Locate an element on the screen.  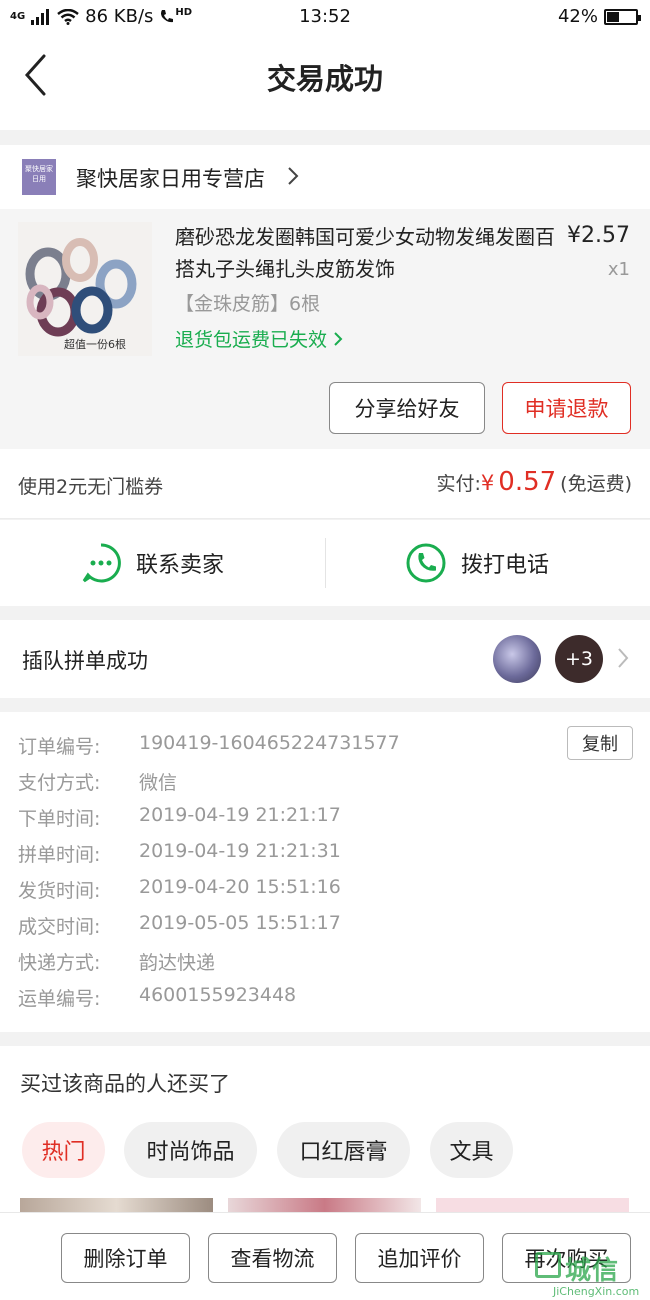
view-logistics-button: 查看物流 is located at coordinates (272, 1258).